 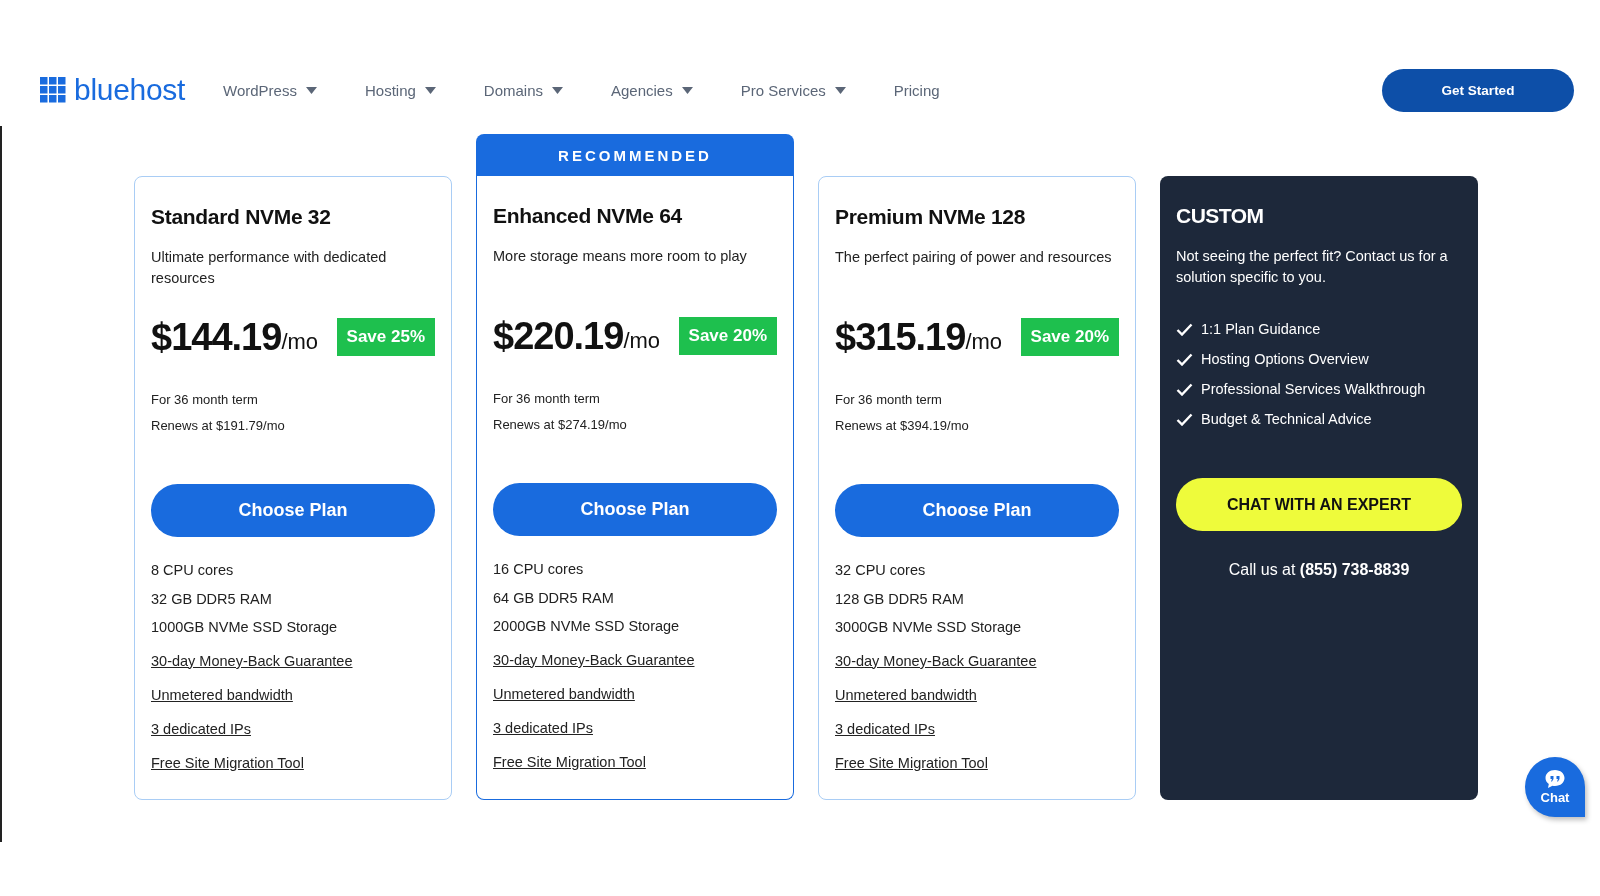 I want to click on plan-description: Not seeing the perfect fit? Contact us for a solution specific to you., so click(x=1312, y=267).